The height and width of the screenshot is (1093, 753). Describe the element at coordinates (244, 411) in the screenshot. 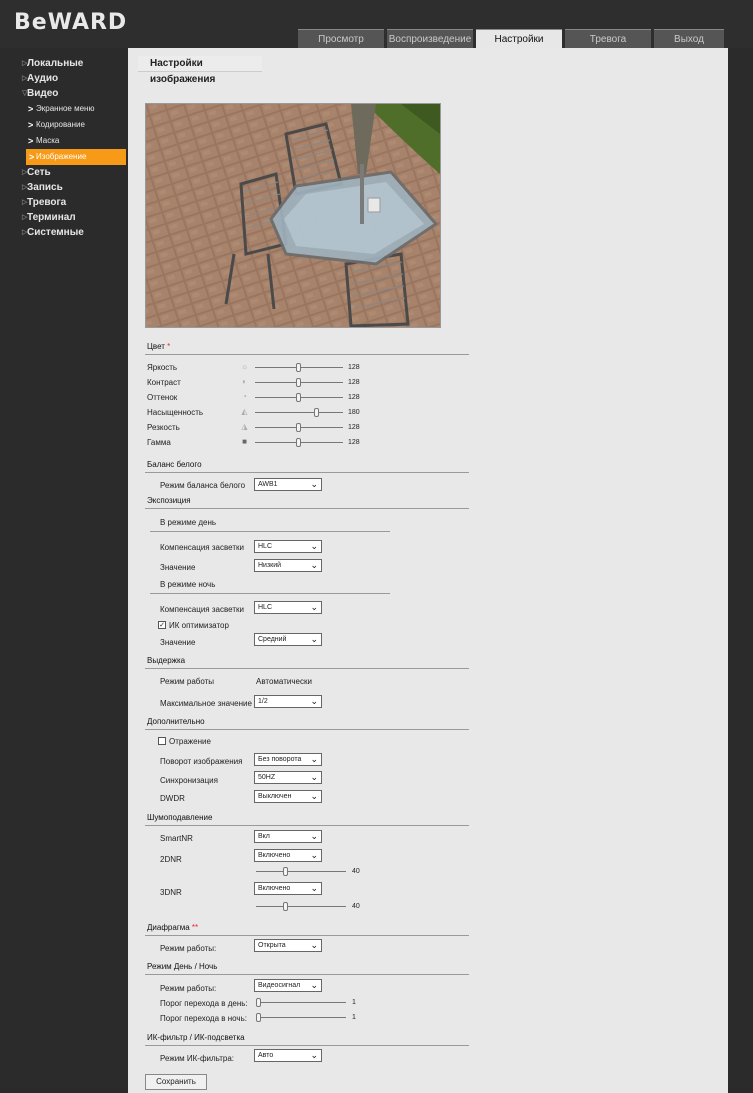

I see `saturation-icon: ◭` at that location.